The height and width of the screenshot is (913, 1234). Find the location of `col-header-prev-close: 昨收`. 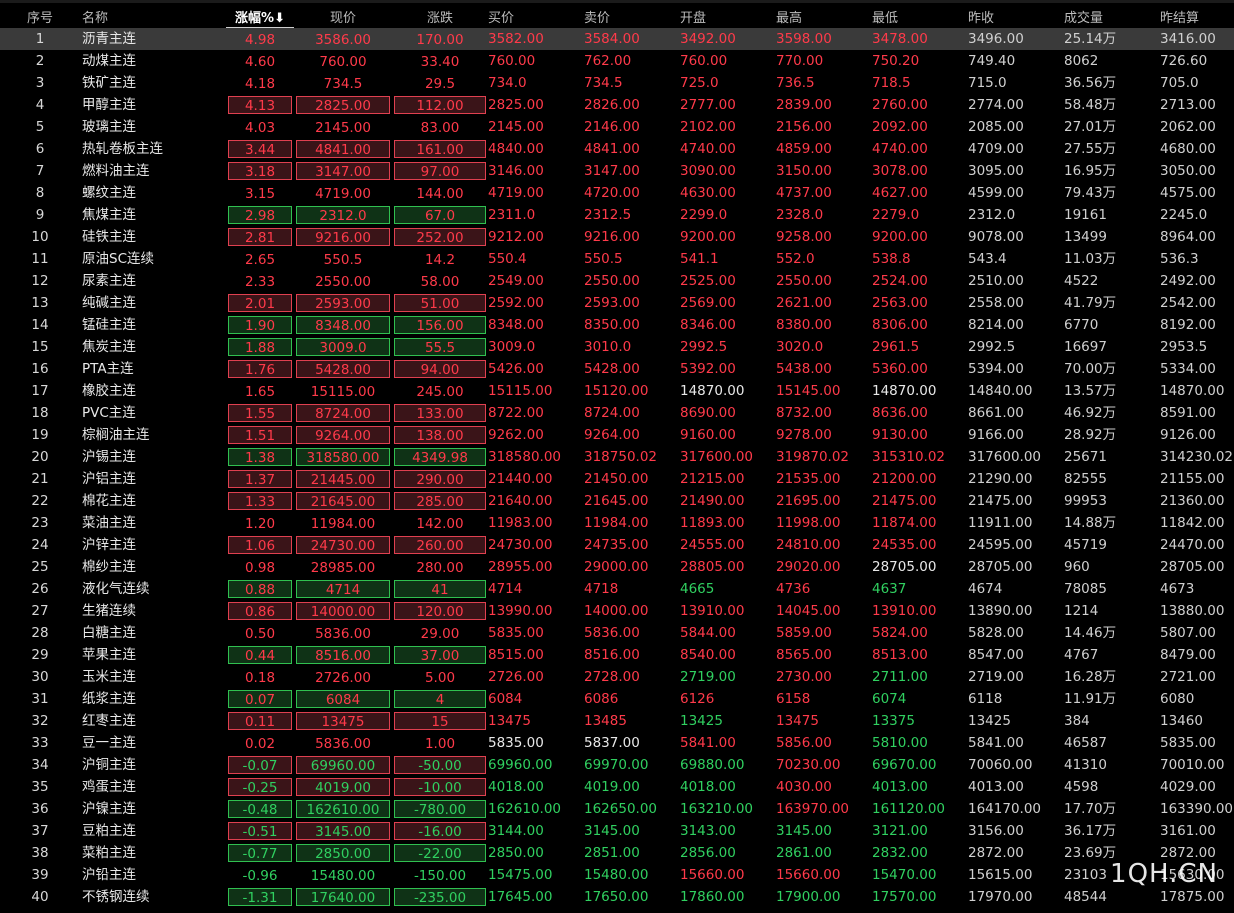

col-header-prev-close: 昨收 is located at coordinates (1016, 16).